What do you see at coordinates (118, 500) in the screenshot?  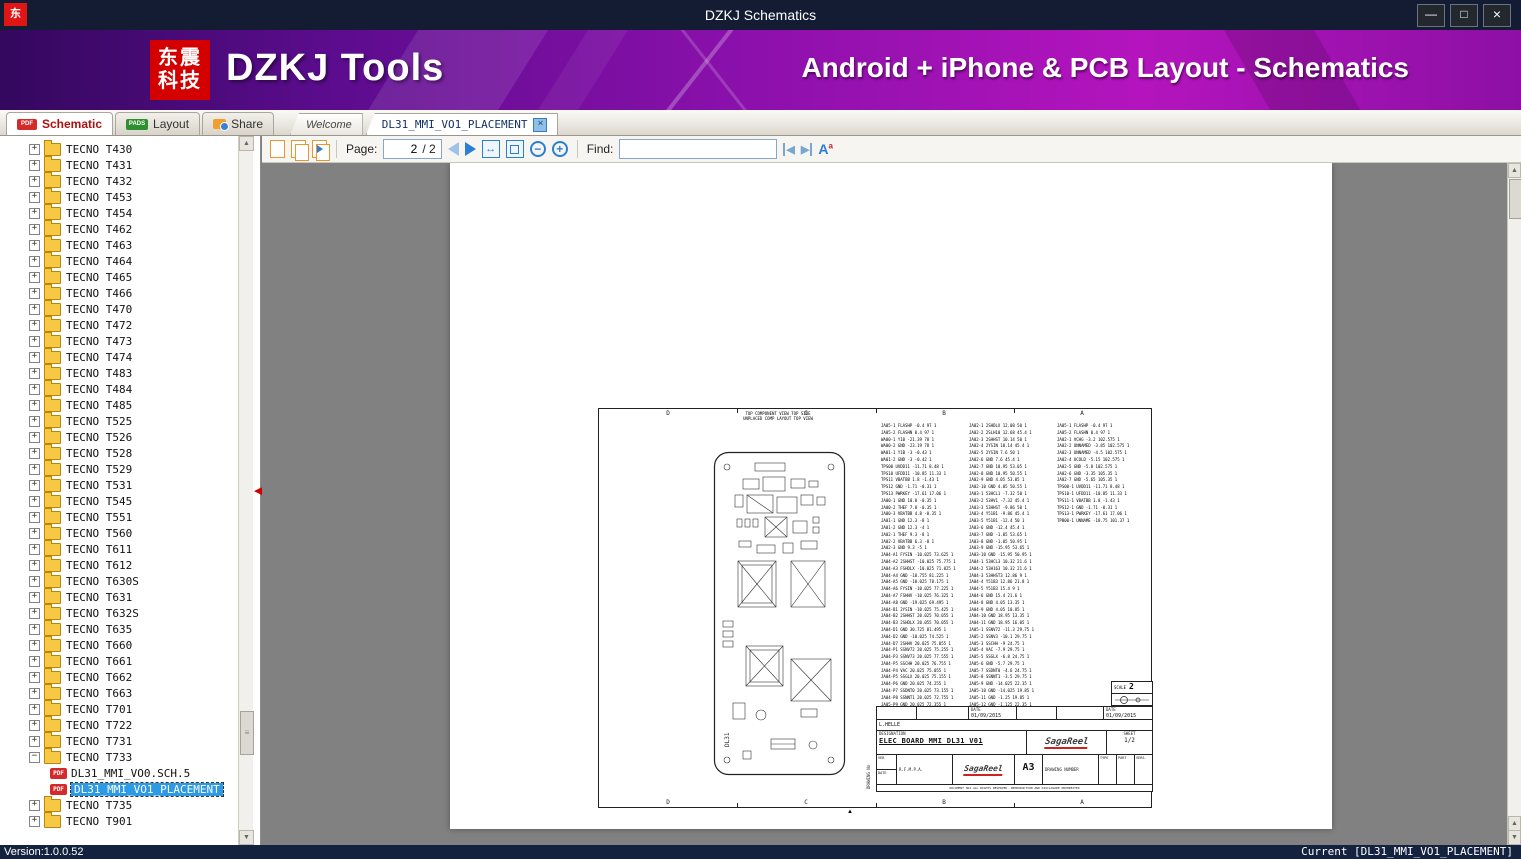 I see `tree-item: TECNO T545` at bounding box center [118, 500].